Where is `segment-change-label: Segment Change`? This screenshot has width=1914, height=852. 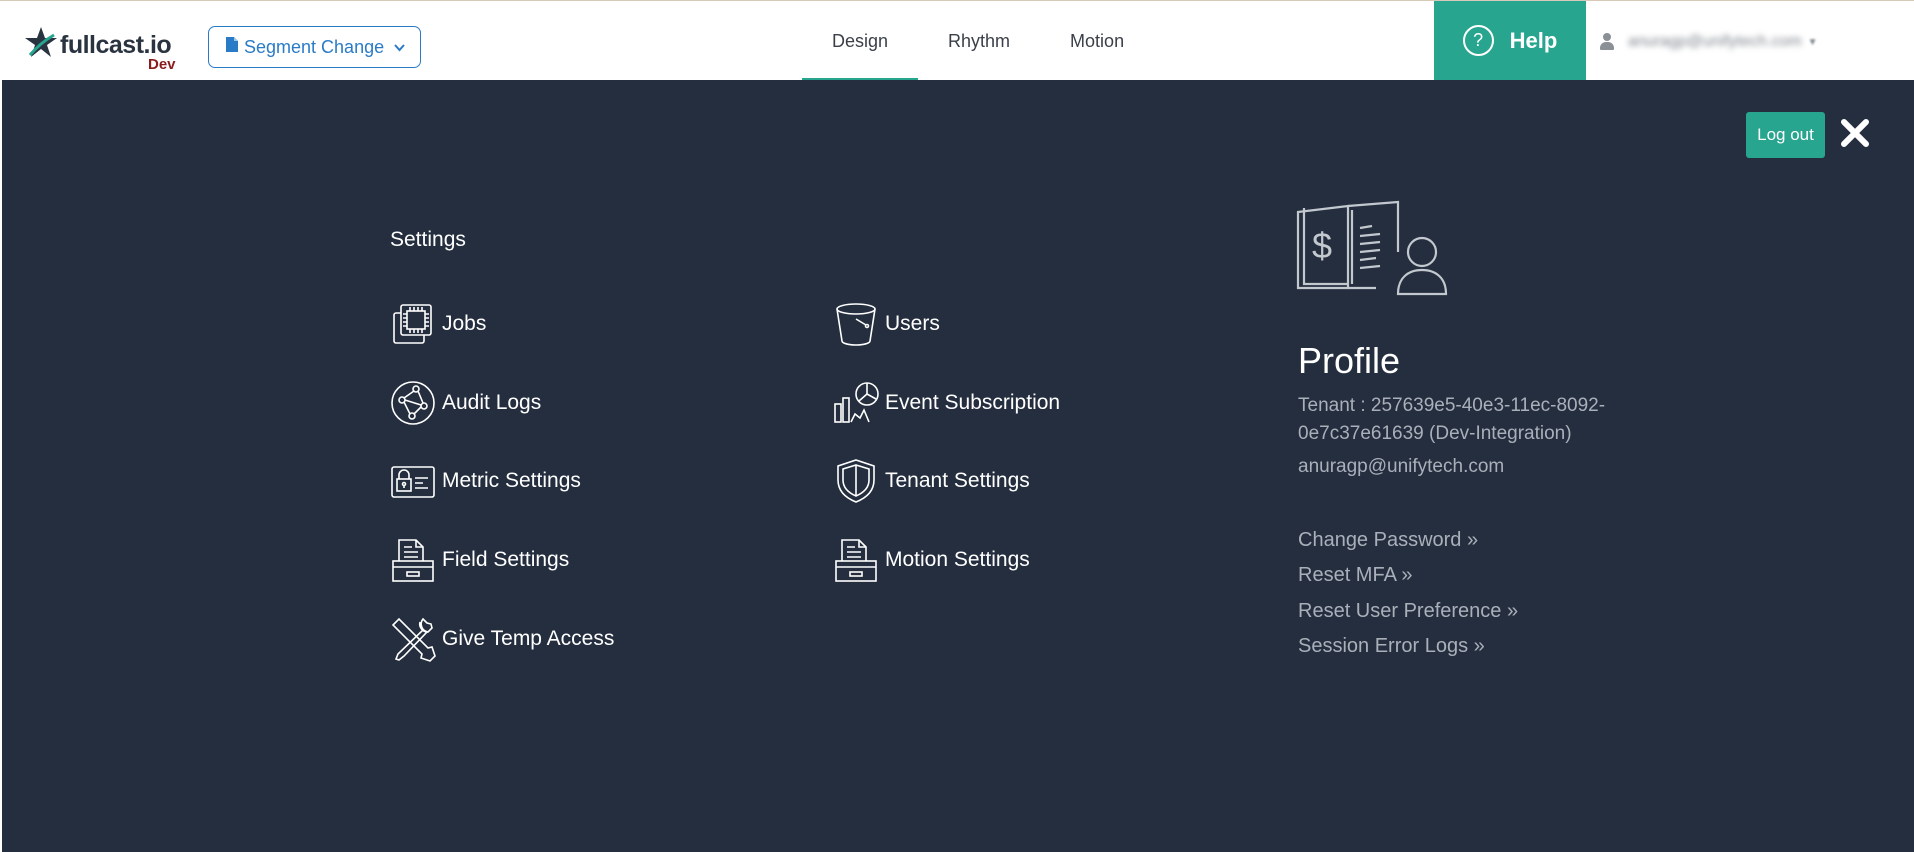
segment-change-label: Segment Change is located at coordinates (314, 46).